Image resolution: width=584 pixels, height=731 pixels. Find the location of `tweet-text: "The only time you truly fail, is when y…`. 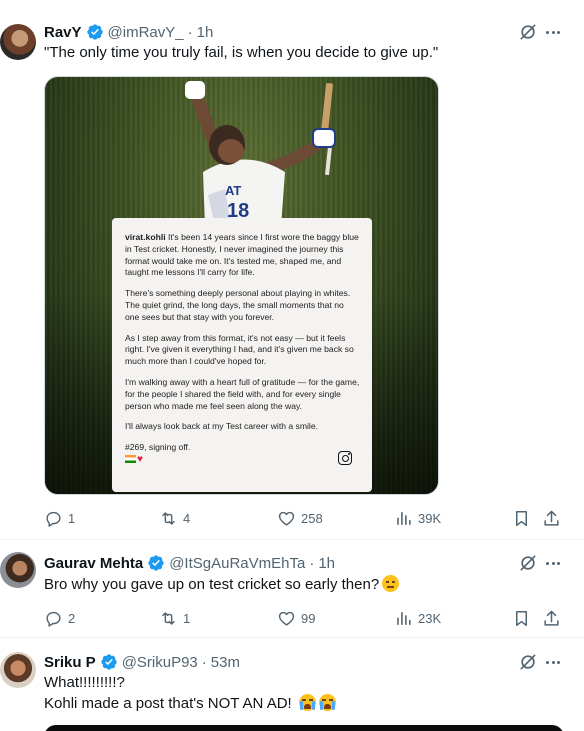

tweet-text: "The only time you truly fail, is when y… is located at coordinates (241, 52).